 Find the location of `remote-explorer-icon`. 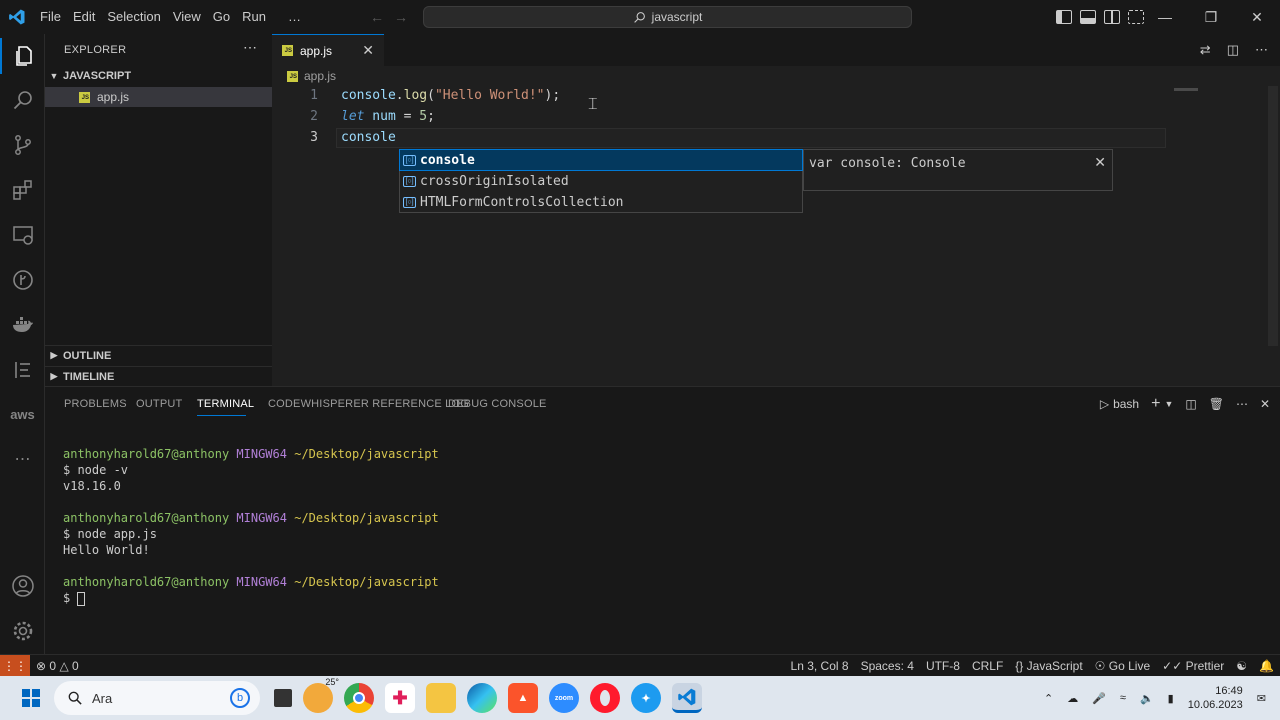

remote-explorer-icon is located at coordinates (22, 235).